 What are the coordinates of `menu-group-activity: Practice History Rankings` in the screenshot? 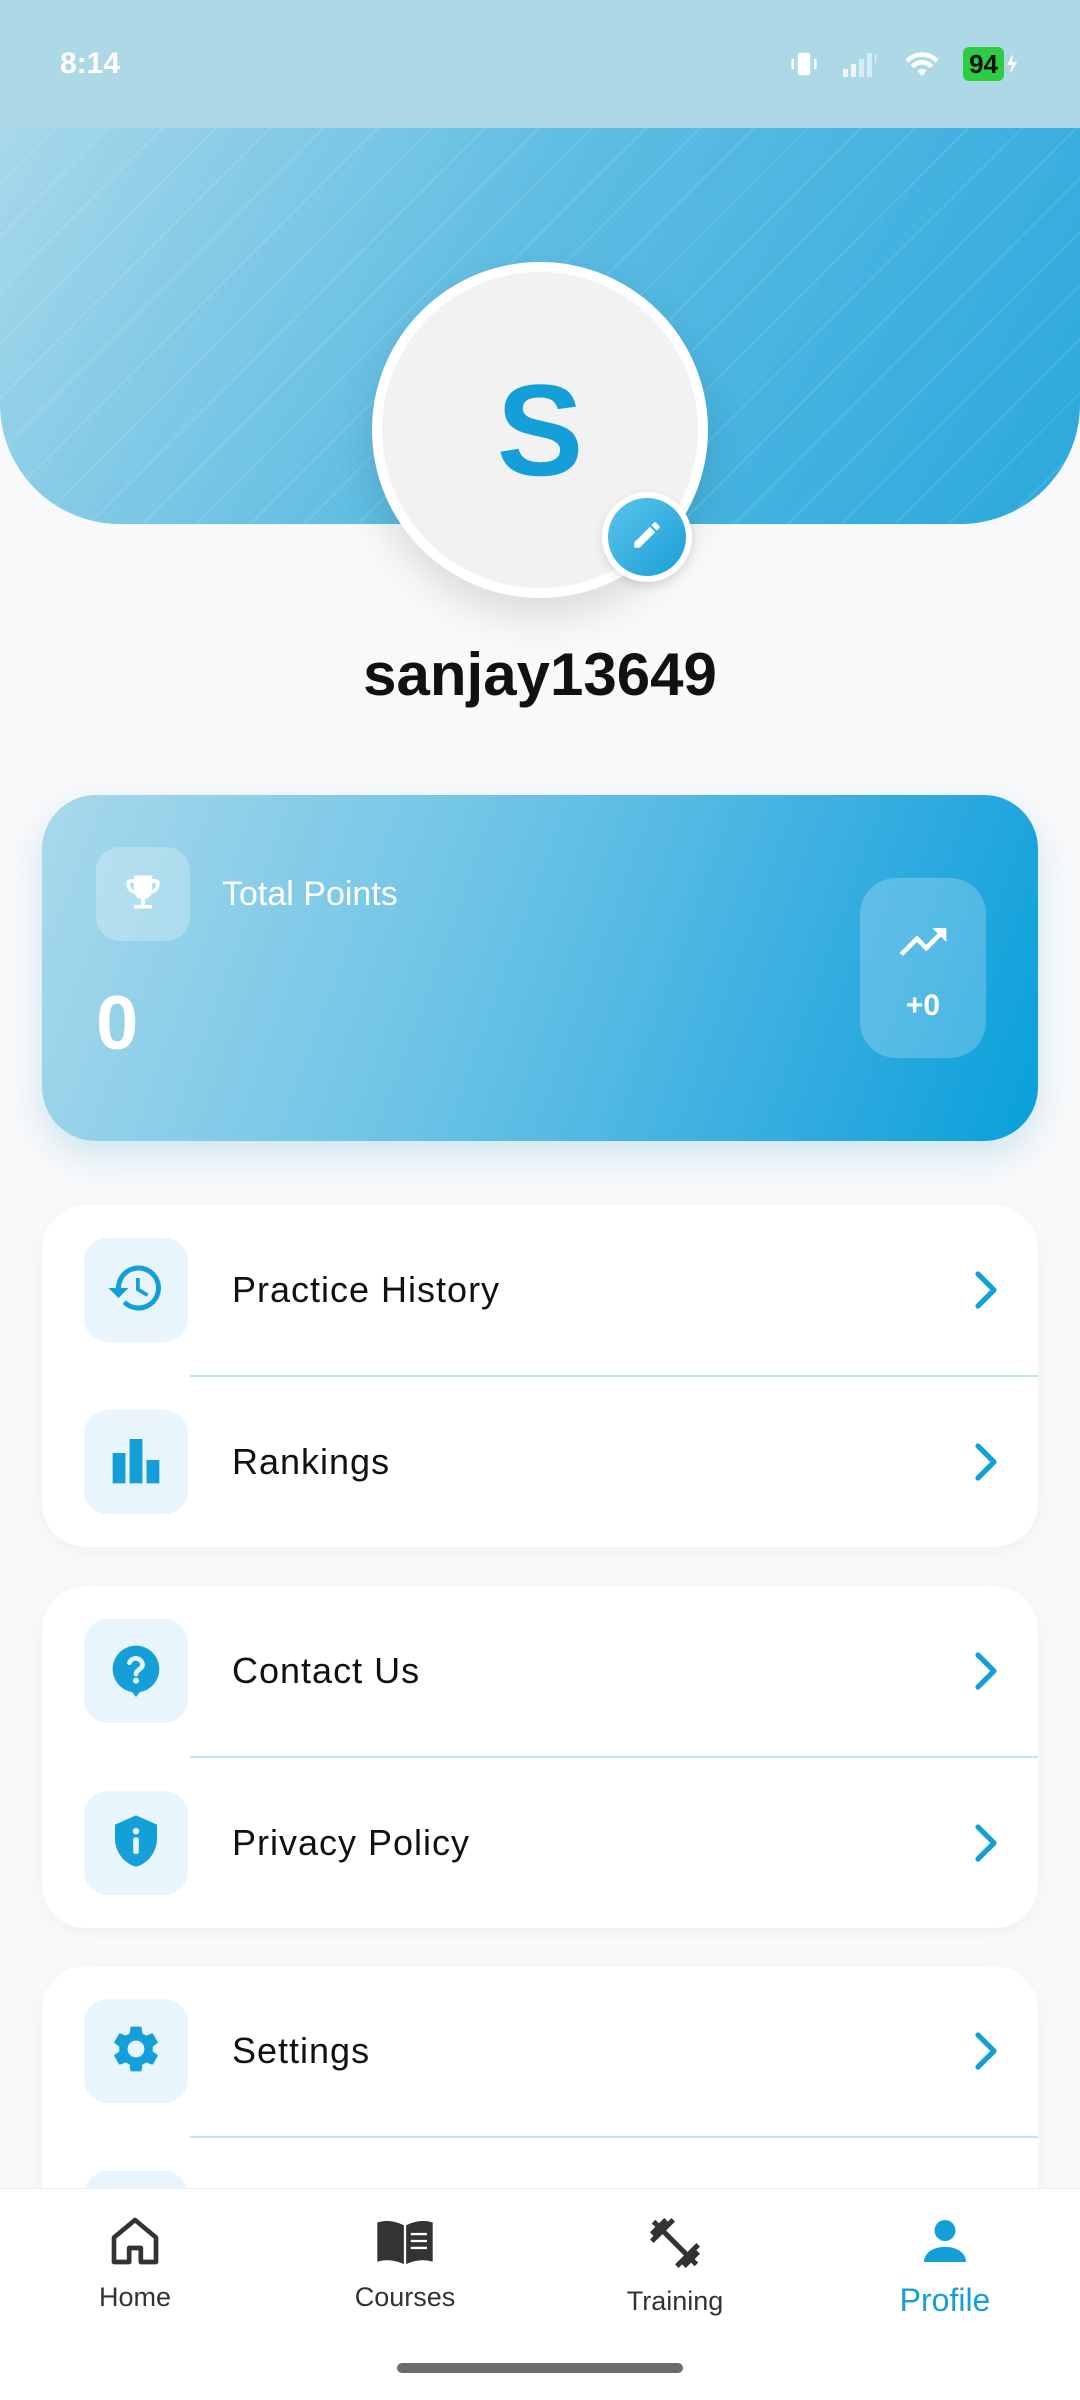 It's located at (540, 1376).